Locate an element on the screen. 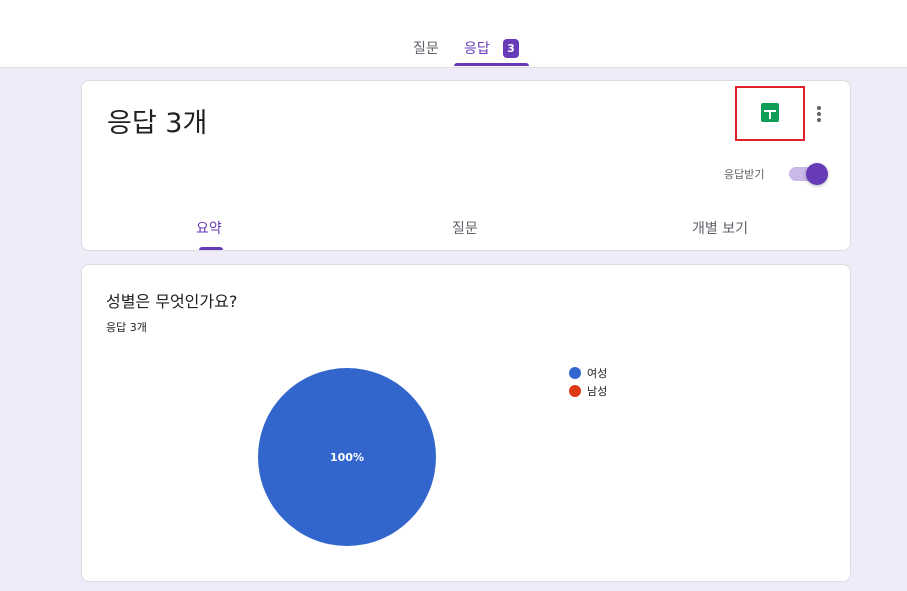 Image resolution: width=907 pixels, height=591 pixels. top-navigation: 질문 응답 3 is located at coordinates (453, 34).